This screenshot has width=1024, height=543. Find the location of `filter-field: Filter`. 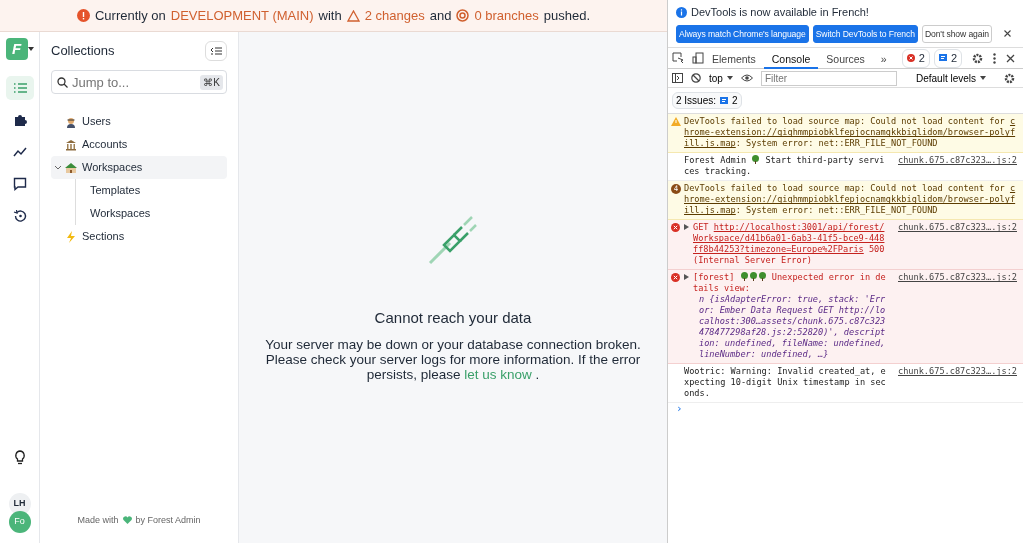

filter-field: Filter is located at coordinates (828, 78).